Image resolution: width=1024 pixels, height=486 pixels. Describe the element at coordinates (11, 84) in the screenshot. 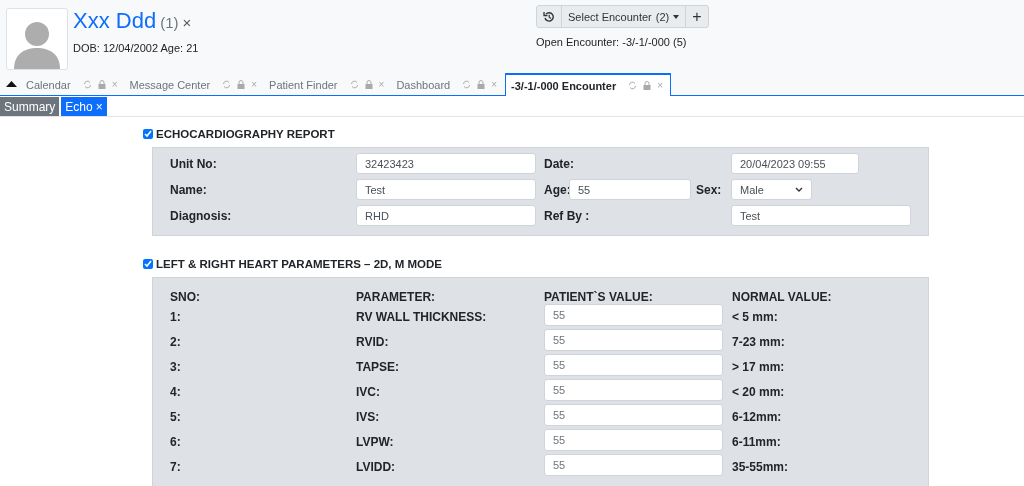

I see `collapse-icon` at that location.